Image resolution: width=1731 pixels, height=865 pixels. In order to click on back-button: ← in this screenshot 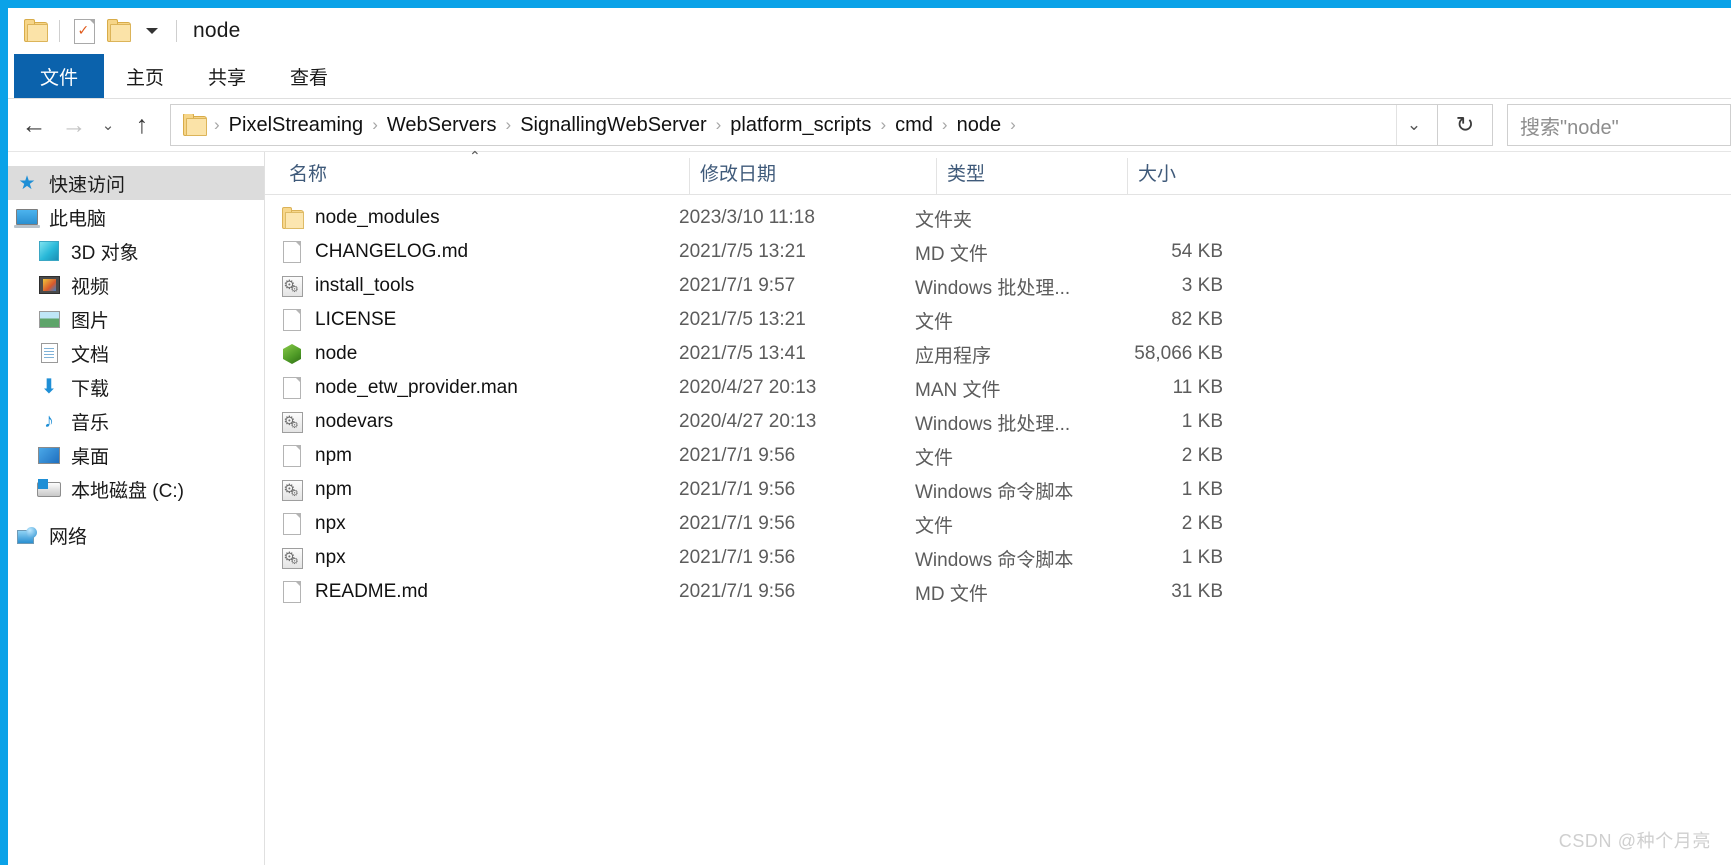, I will do `click(34, 125)`.